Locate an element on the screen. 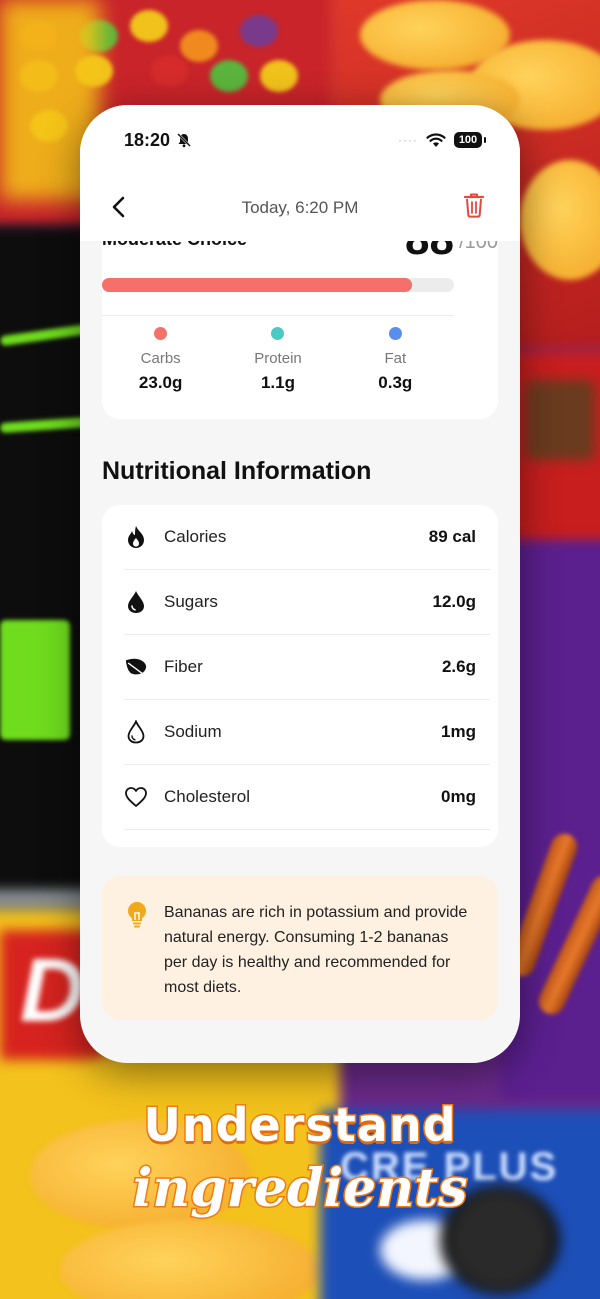 This screenshot has width=600, height=1299. section-title: Nutritional Information is located at coordinates (237, 471).